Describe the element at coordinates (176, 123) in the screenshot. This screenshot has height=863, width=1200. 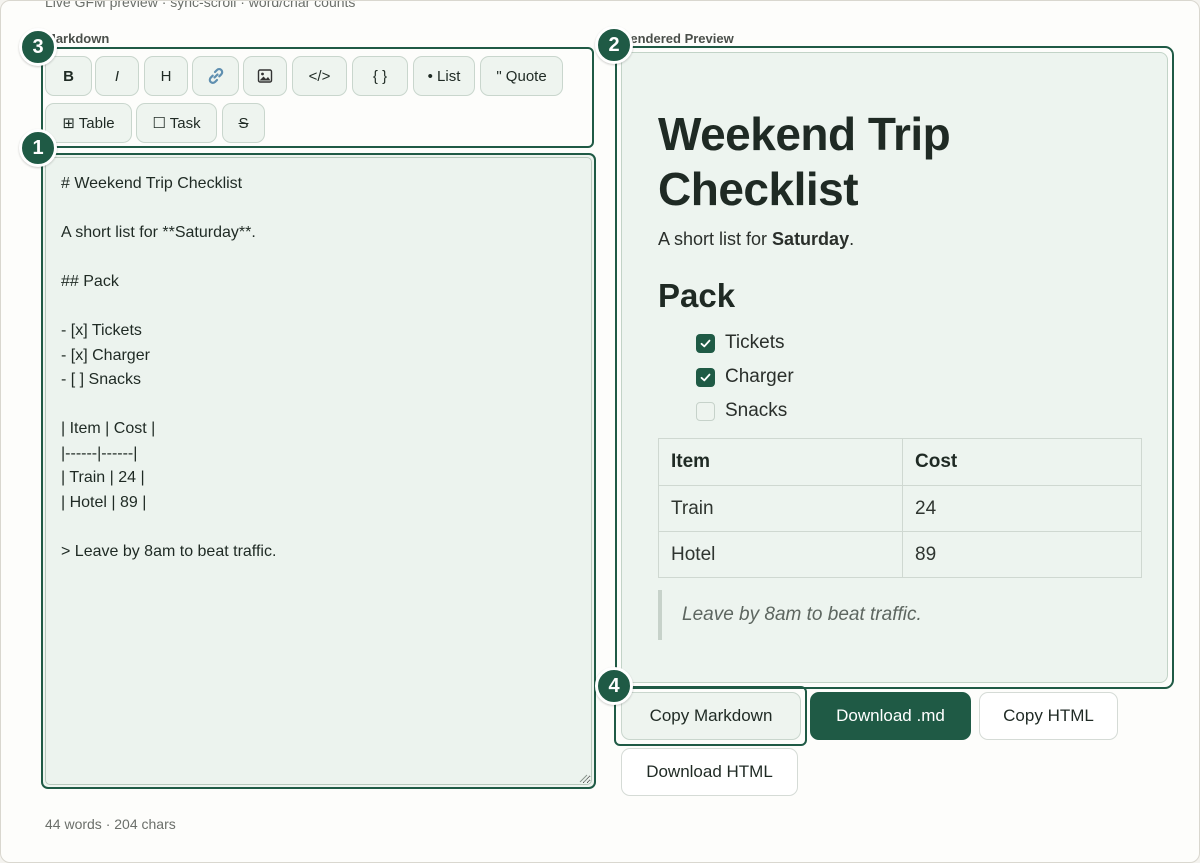
I see `task-button: ☐ Task` at that location.